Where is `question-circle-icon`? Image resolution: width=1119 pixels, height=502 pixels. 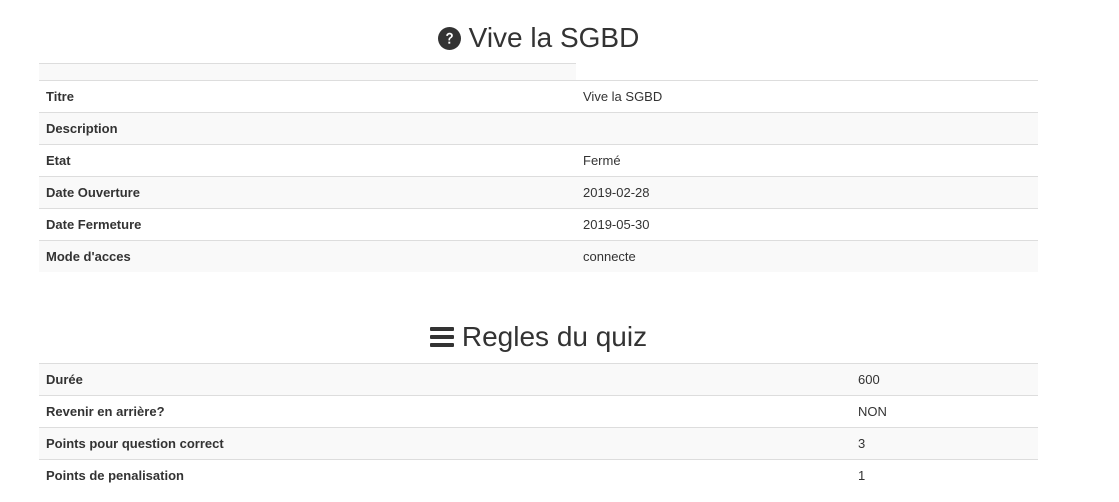
question-circle-icon is located at coordinates (449, 38).